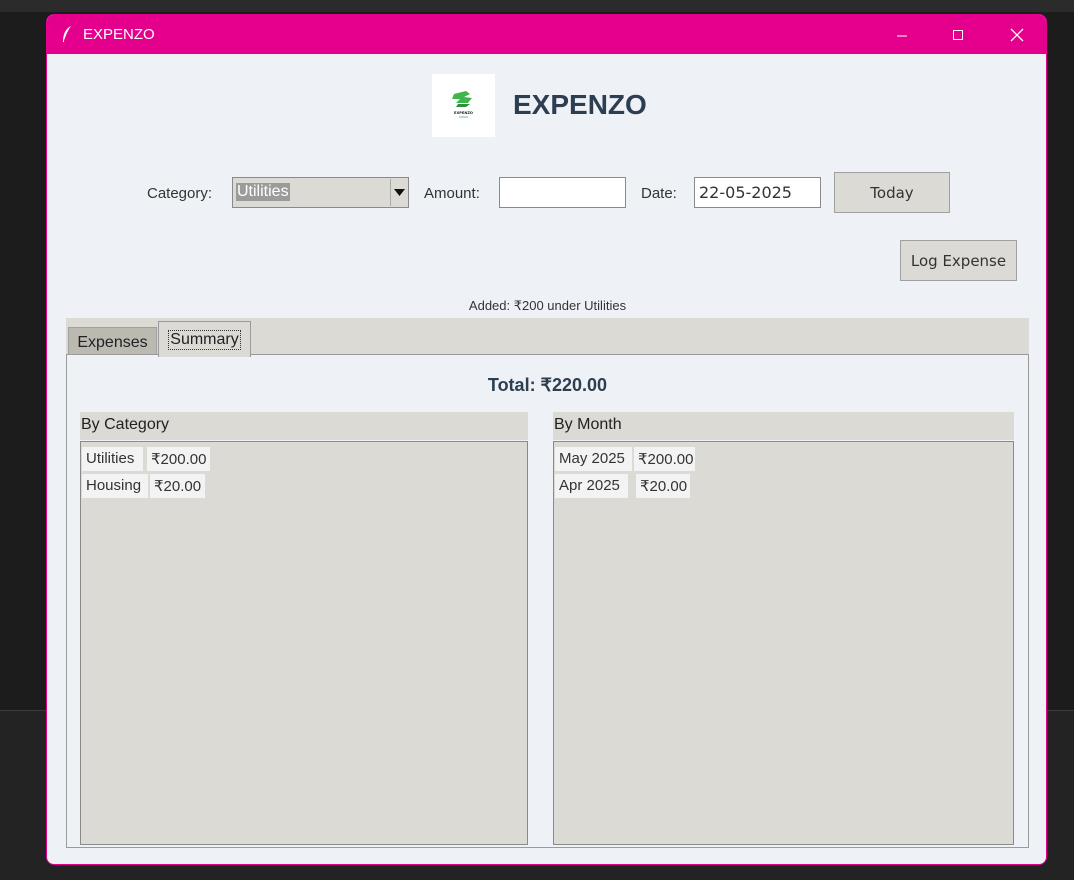 Image resolution: width=1074 pixels, height=880 pixels. What do you see at coordinates (67, 34) in the screenshot?
I see `feather-icon` at bounding box center [67, 34].